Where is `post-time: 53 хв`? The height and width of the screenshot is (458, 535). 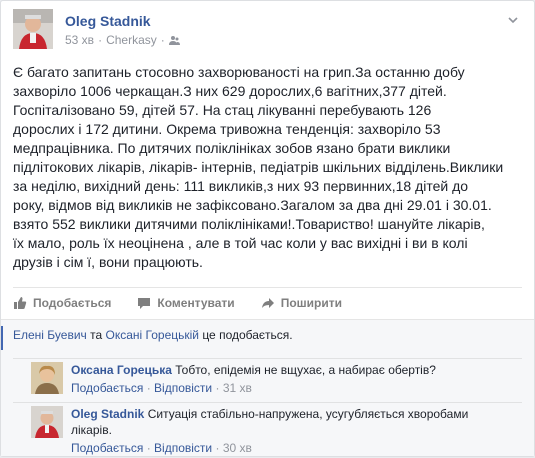
post-time: 53 хв is located at coordinates (79, 40).